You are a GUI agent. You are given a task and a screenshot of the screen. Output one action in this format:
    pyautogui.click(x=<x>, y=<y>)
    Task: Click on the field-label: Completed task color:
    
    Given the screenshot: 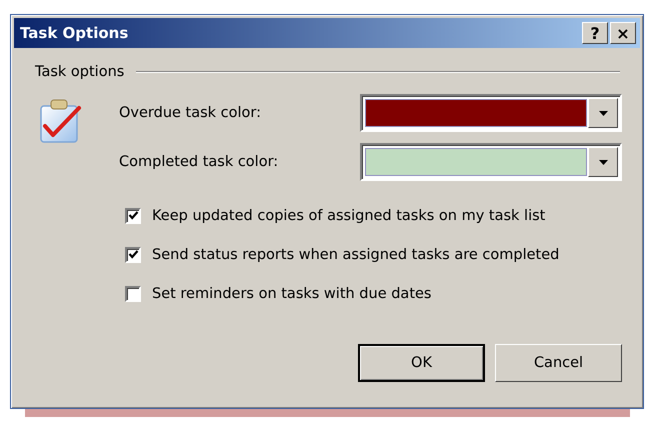 What is the action you would take?
    pyautogui.click(x=198, y=162)
    